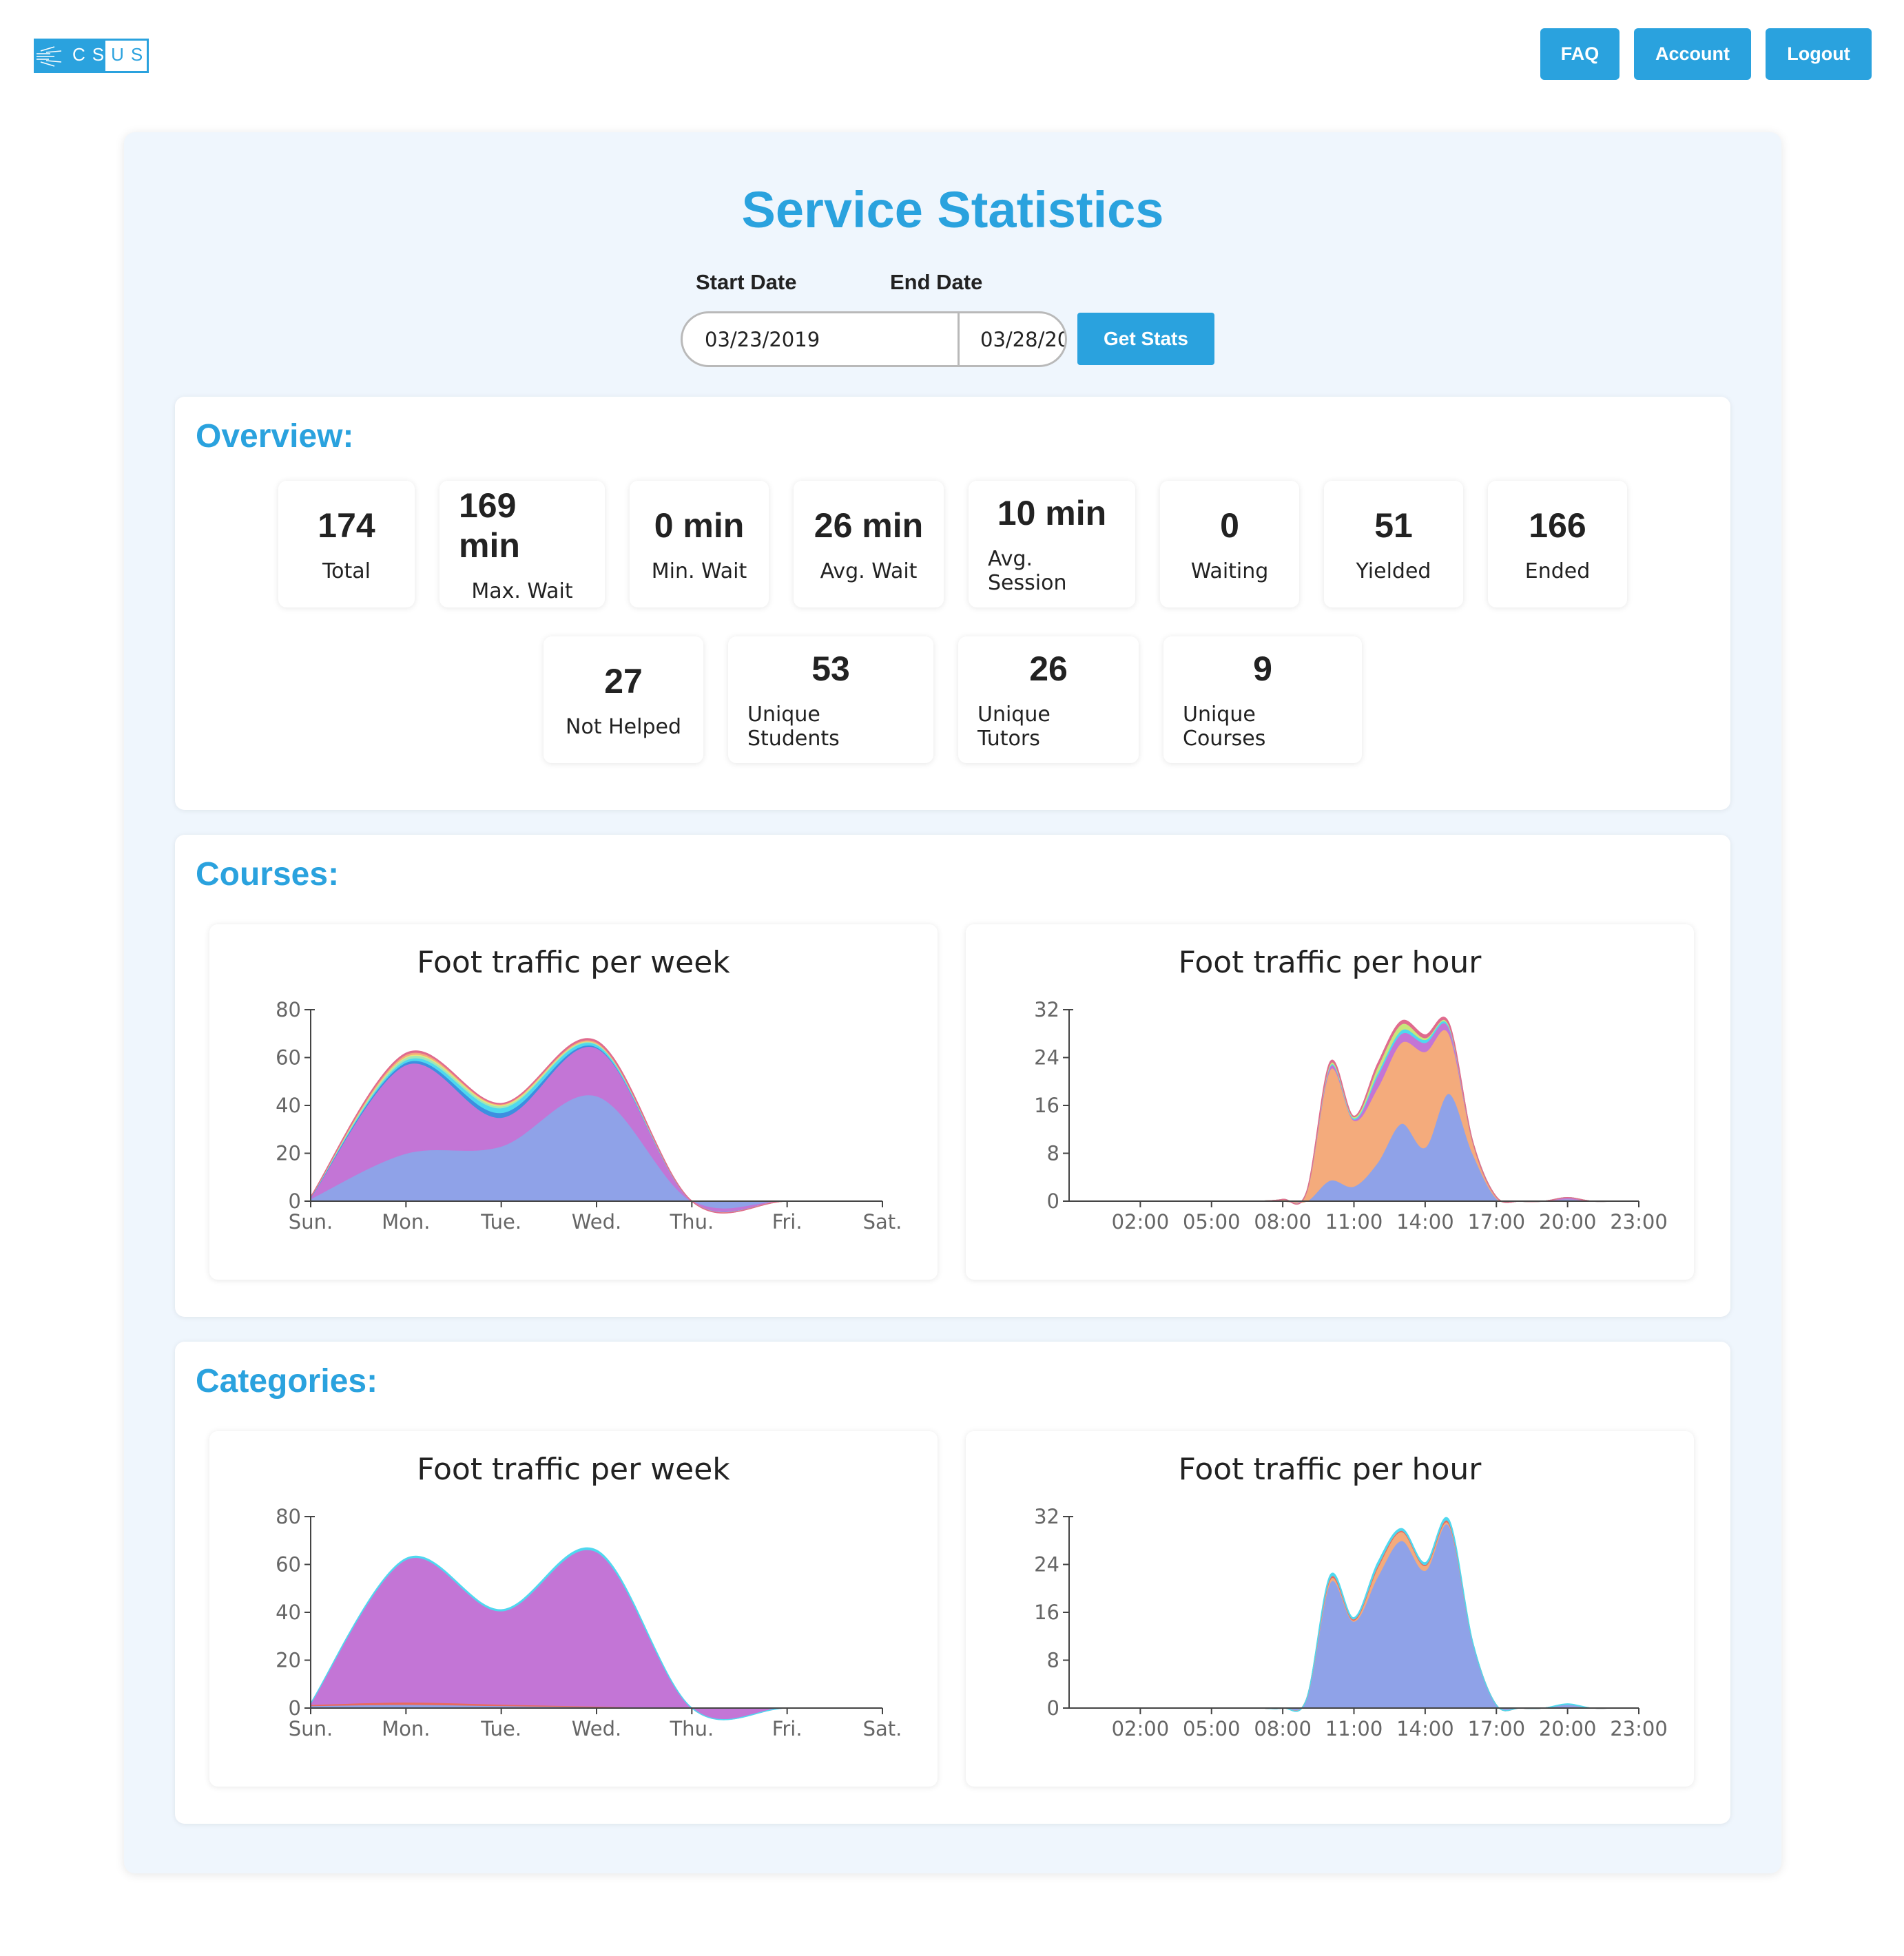  Describe the element at coordinates (1557, 571) in the screenshot. I see `stat-label: Ended` at that location.